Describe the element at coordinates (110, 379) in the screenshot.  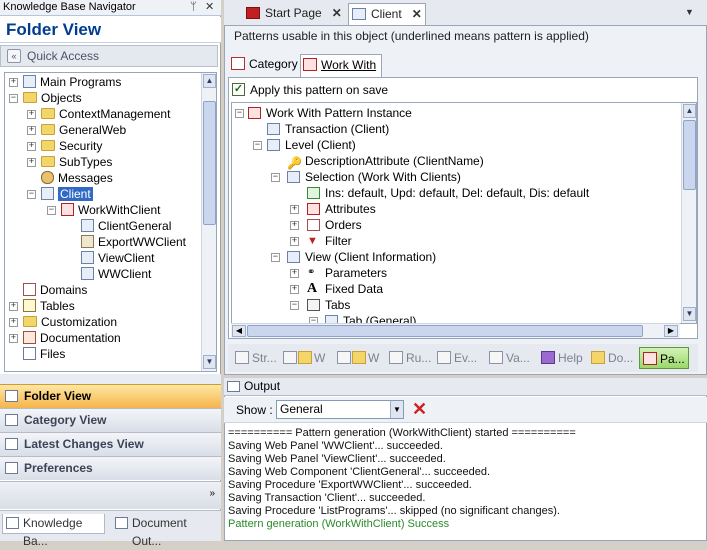
I see `panel-splitter` at that location.